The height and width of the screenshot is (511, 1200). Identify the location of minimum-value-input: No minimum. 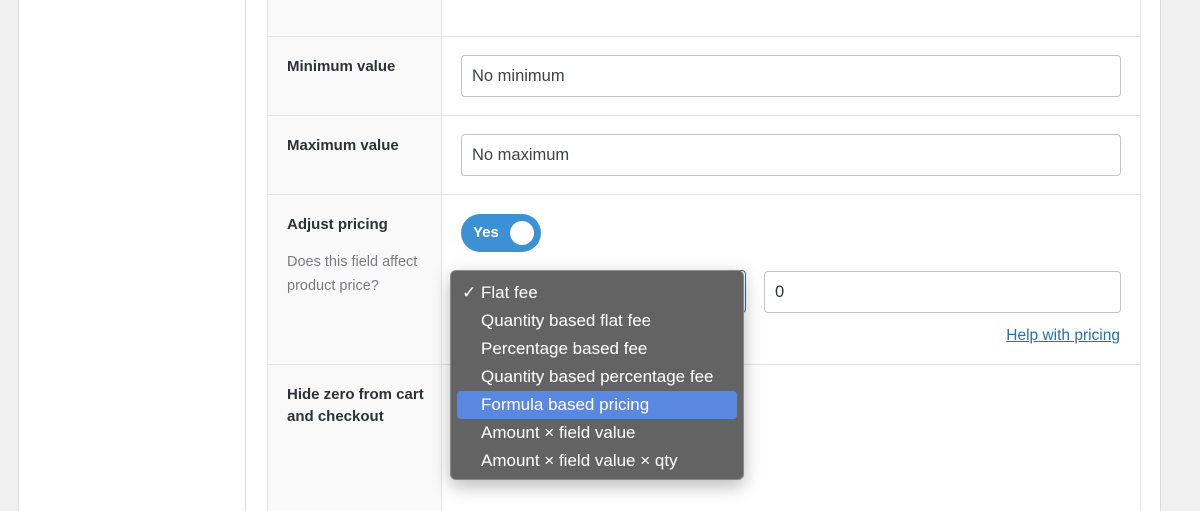
(791, 76).